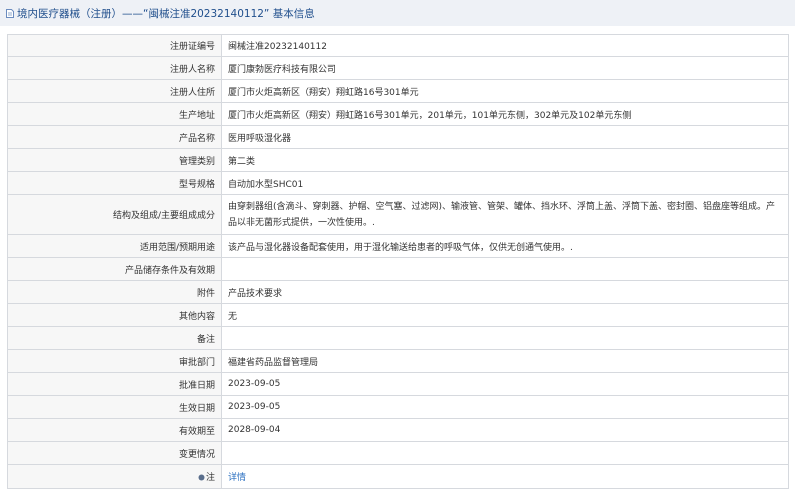  I want to click on note-icon, so click(201, 479).